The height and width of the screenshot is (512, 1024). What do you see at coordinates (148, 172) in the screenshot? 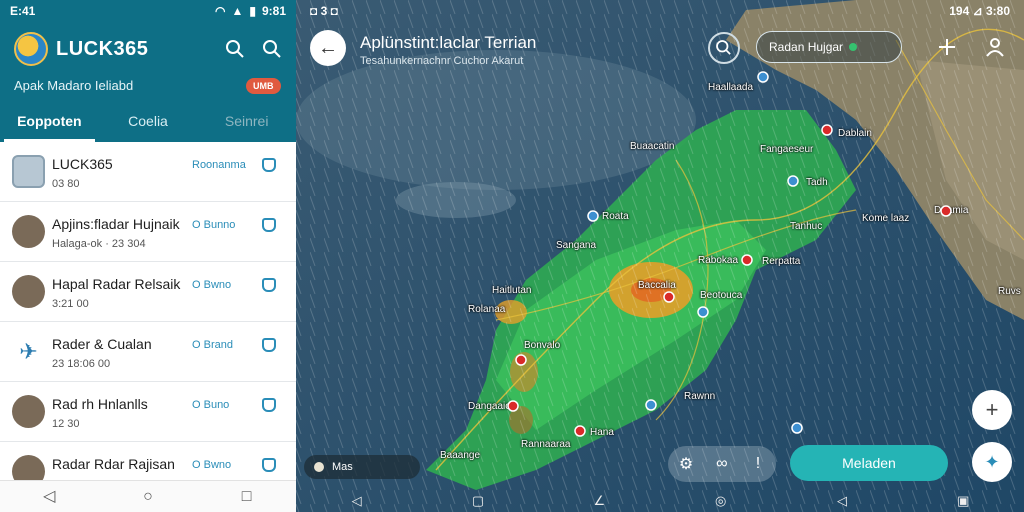
I see `list-item: LUCK365 03 80 Roonanma` at bounding box center [148, 172].